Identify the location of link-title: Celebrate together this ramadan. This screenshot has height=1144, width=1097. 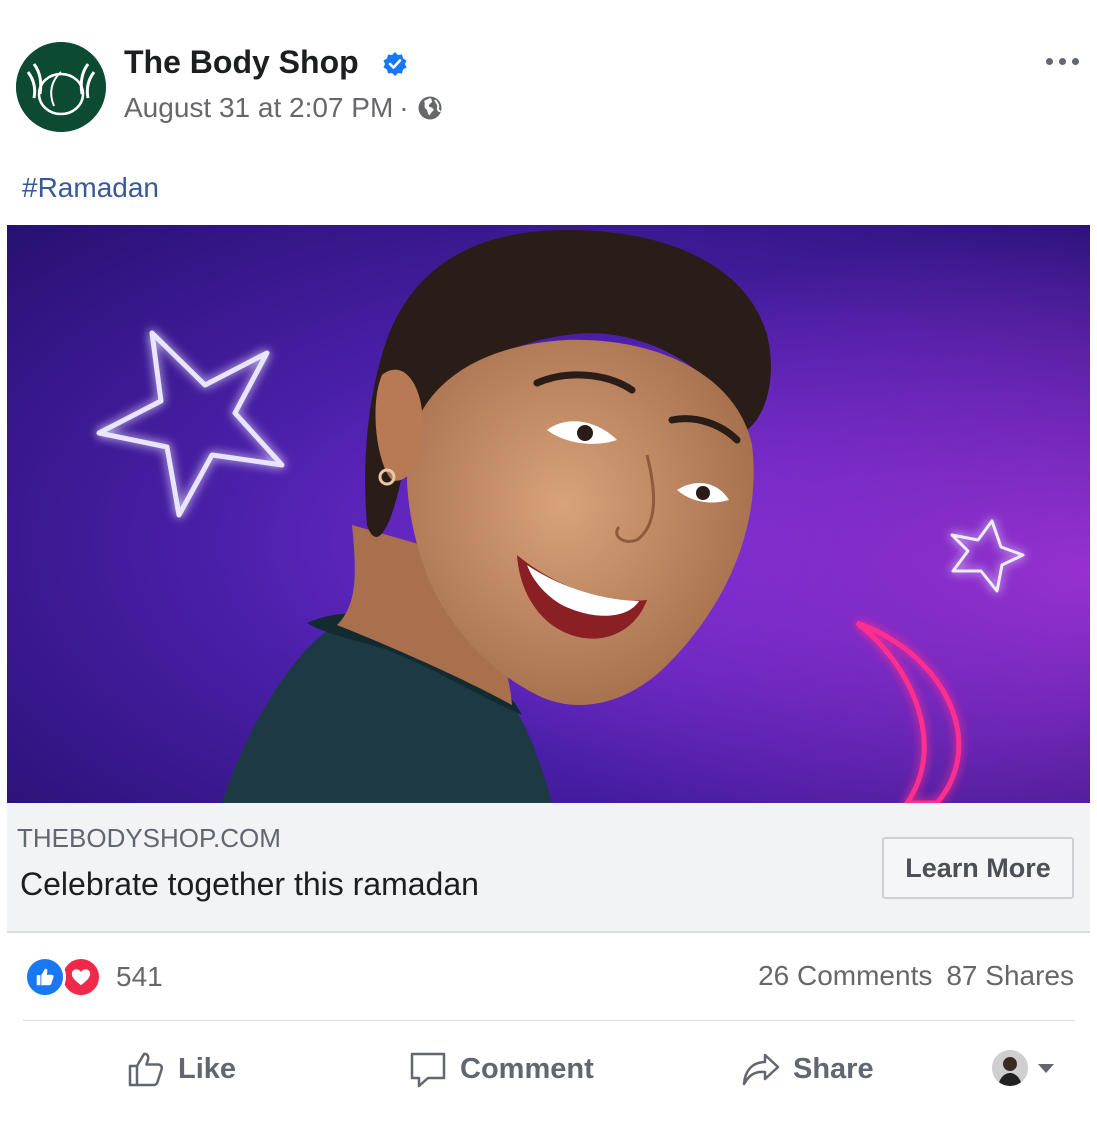
(249, 884).